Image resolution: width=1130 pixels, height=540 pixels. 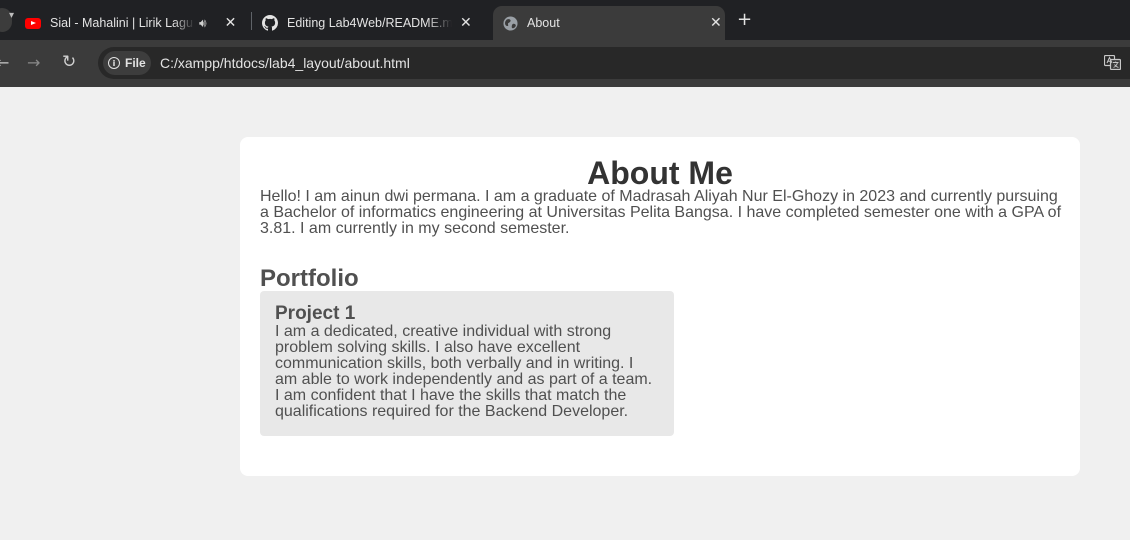 I want to click on reload-icon: ↻, so click(x=69, y=62).